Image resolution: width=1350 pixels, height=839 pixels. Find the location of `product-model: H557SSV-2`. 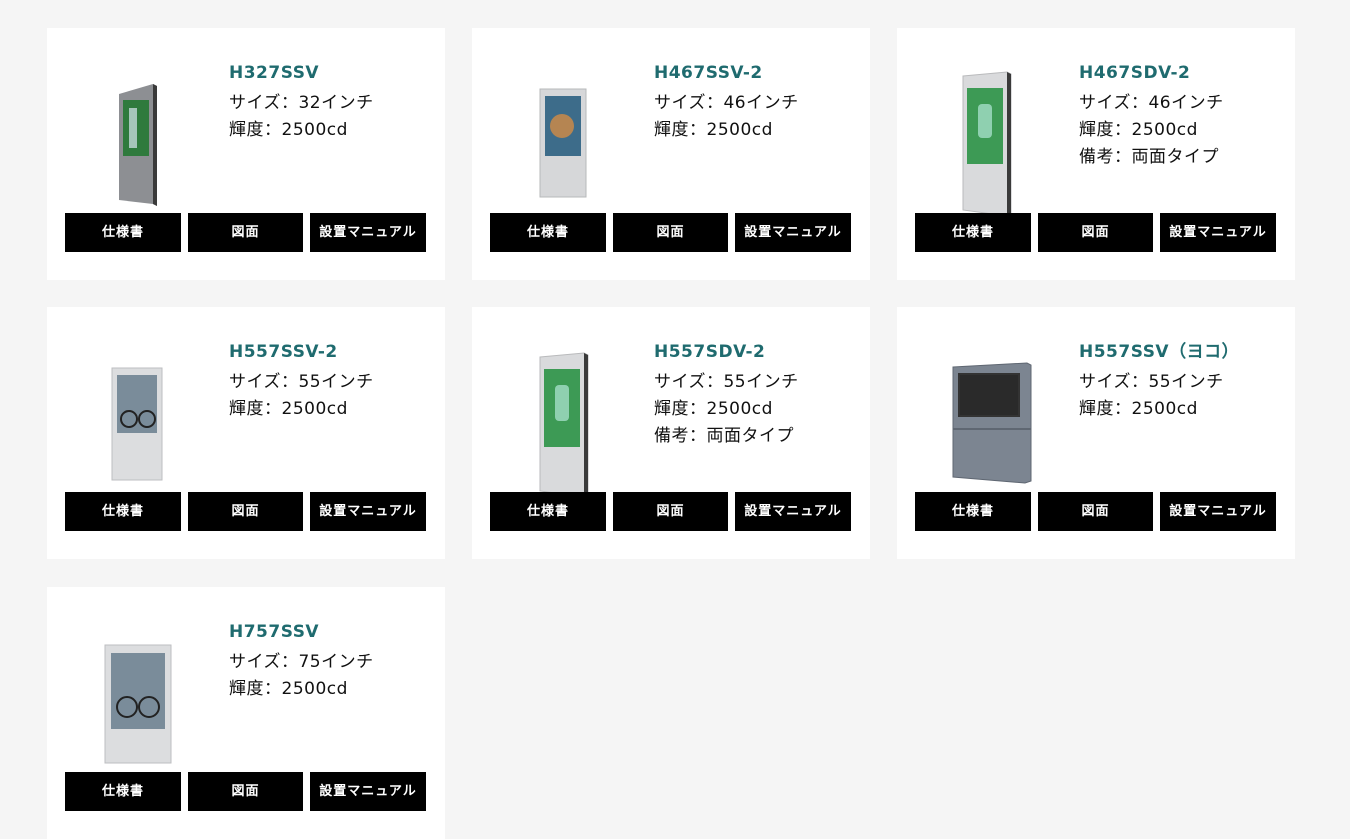

product-model: H557SSV-2 is located at coordinates (283, 352).